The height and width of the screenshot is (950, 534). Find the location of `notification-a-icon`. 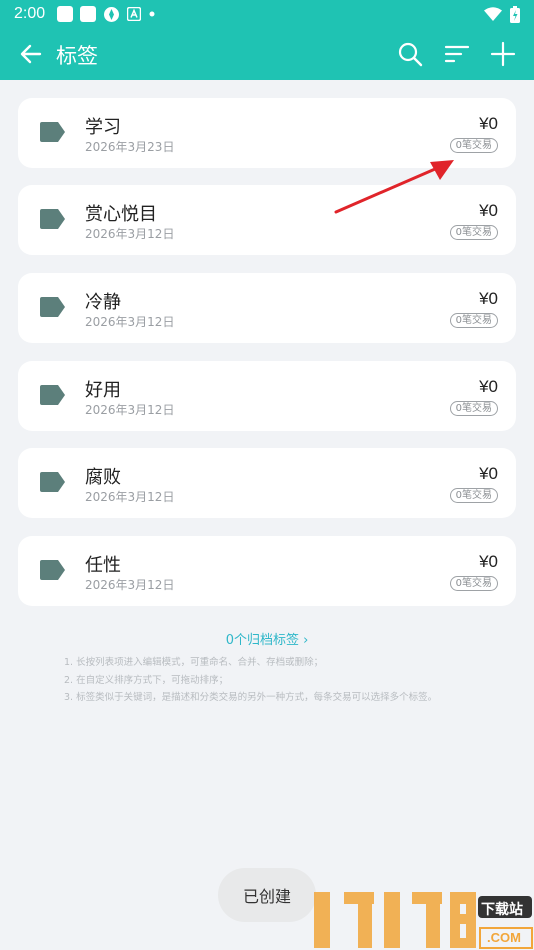

notification-a-icon is located at coordinates (134, 14).